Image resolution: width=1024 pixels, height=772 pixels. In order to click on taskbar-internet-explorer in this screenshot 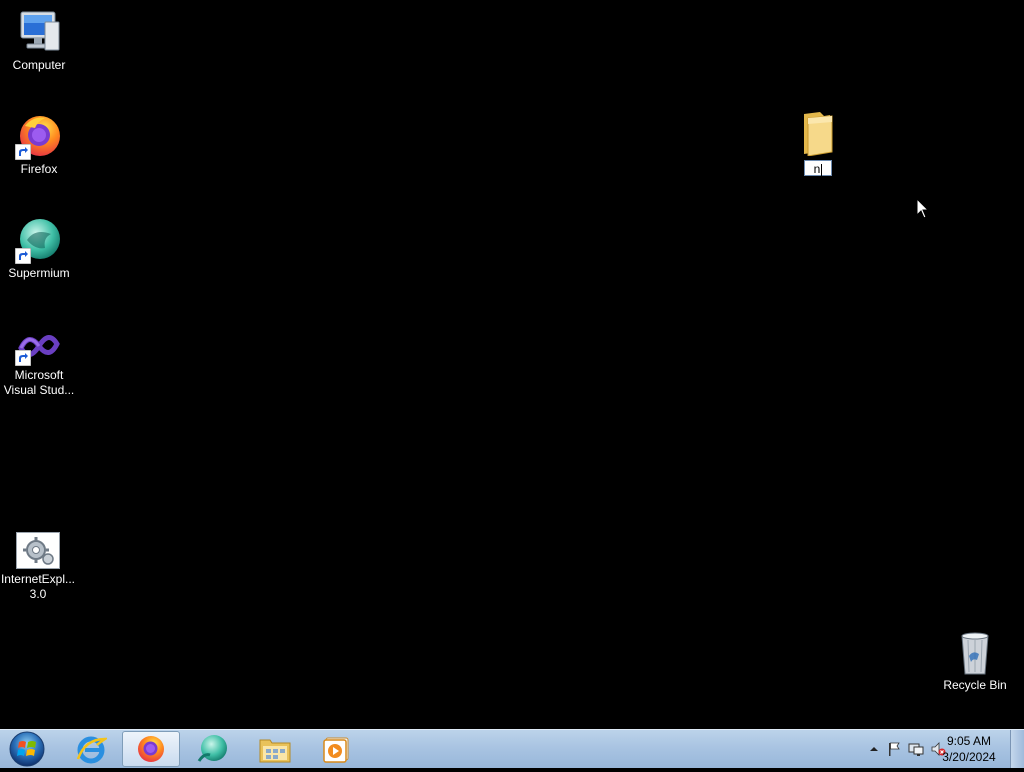, I will do `click(91, 749)`.